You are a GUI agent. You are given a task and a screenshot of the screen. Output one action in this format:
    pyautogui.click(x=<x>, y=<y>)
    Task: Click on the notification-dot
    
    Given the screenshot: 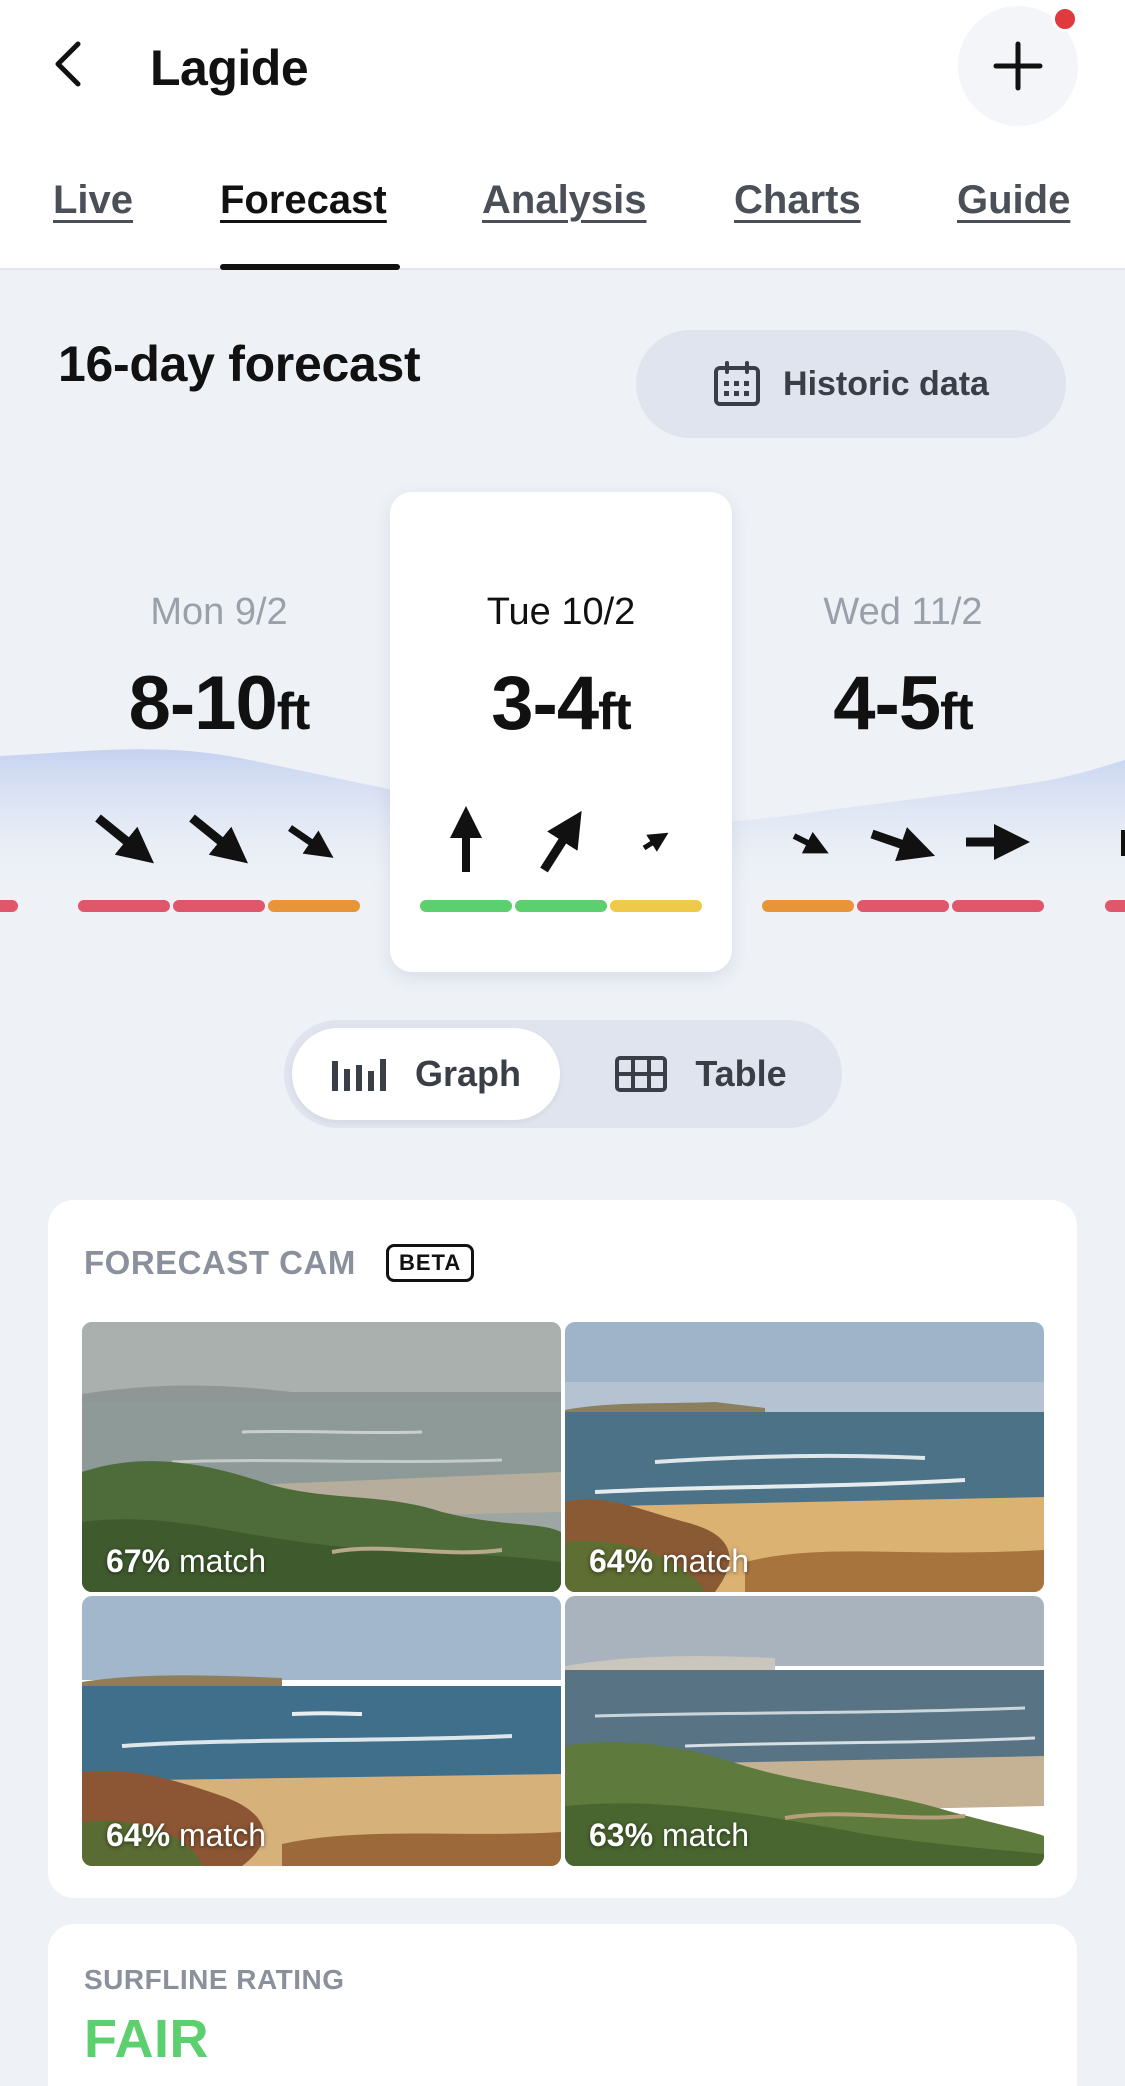 What is the action you would take?
    pyautogui.click(x=1065, y=19)
    